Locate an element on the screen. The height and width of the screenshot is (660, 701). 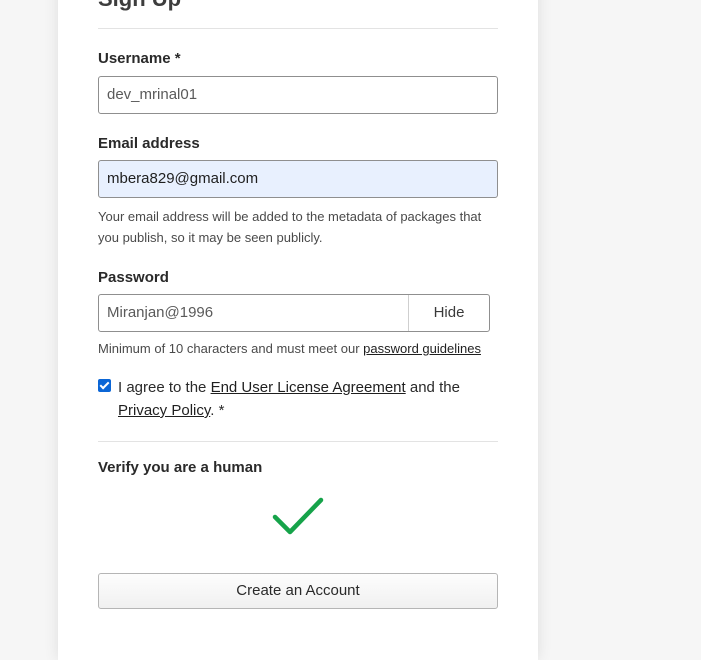
privacy-policy-link: Privacy Policy is located at coordinates (164, 410).